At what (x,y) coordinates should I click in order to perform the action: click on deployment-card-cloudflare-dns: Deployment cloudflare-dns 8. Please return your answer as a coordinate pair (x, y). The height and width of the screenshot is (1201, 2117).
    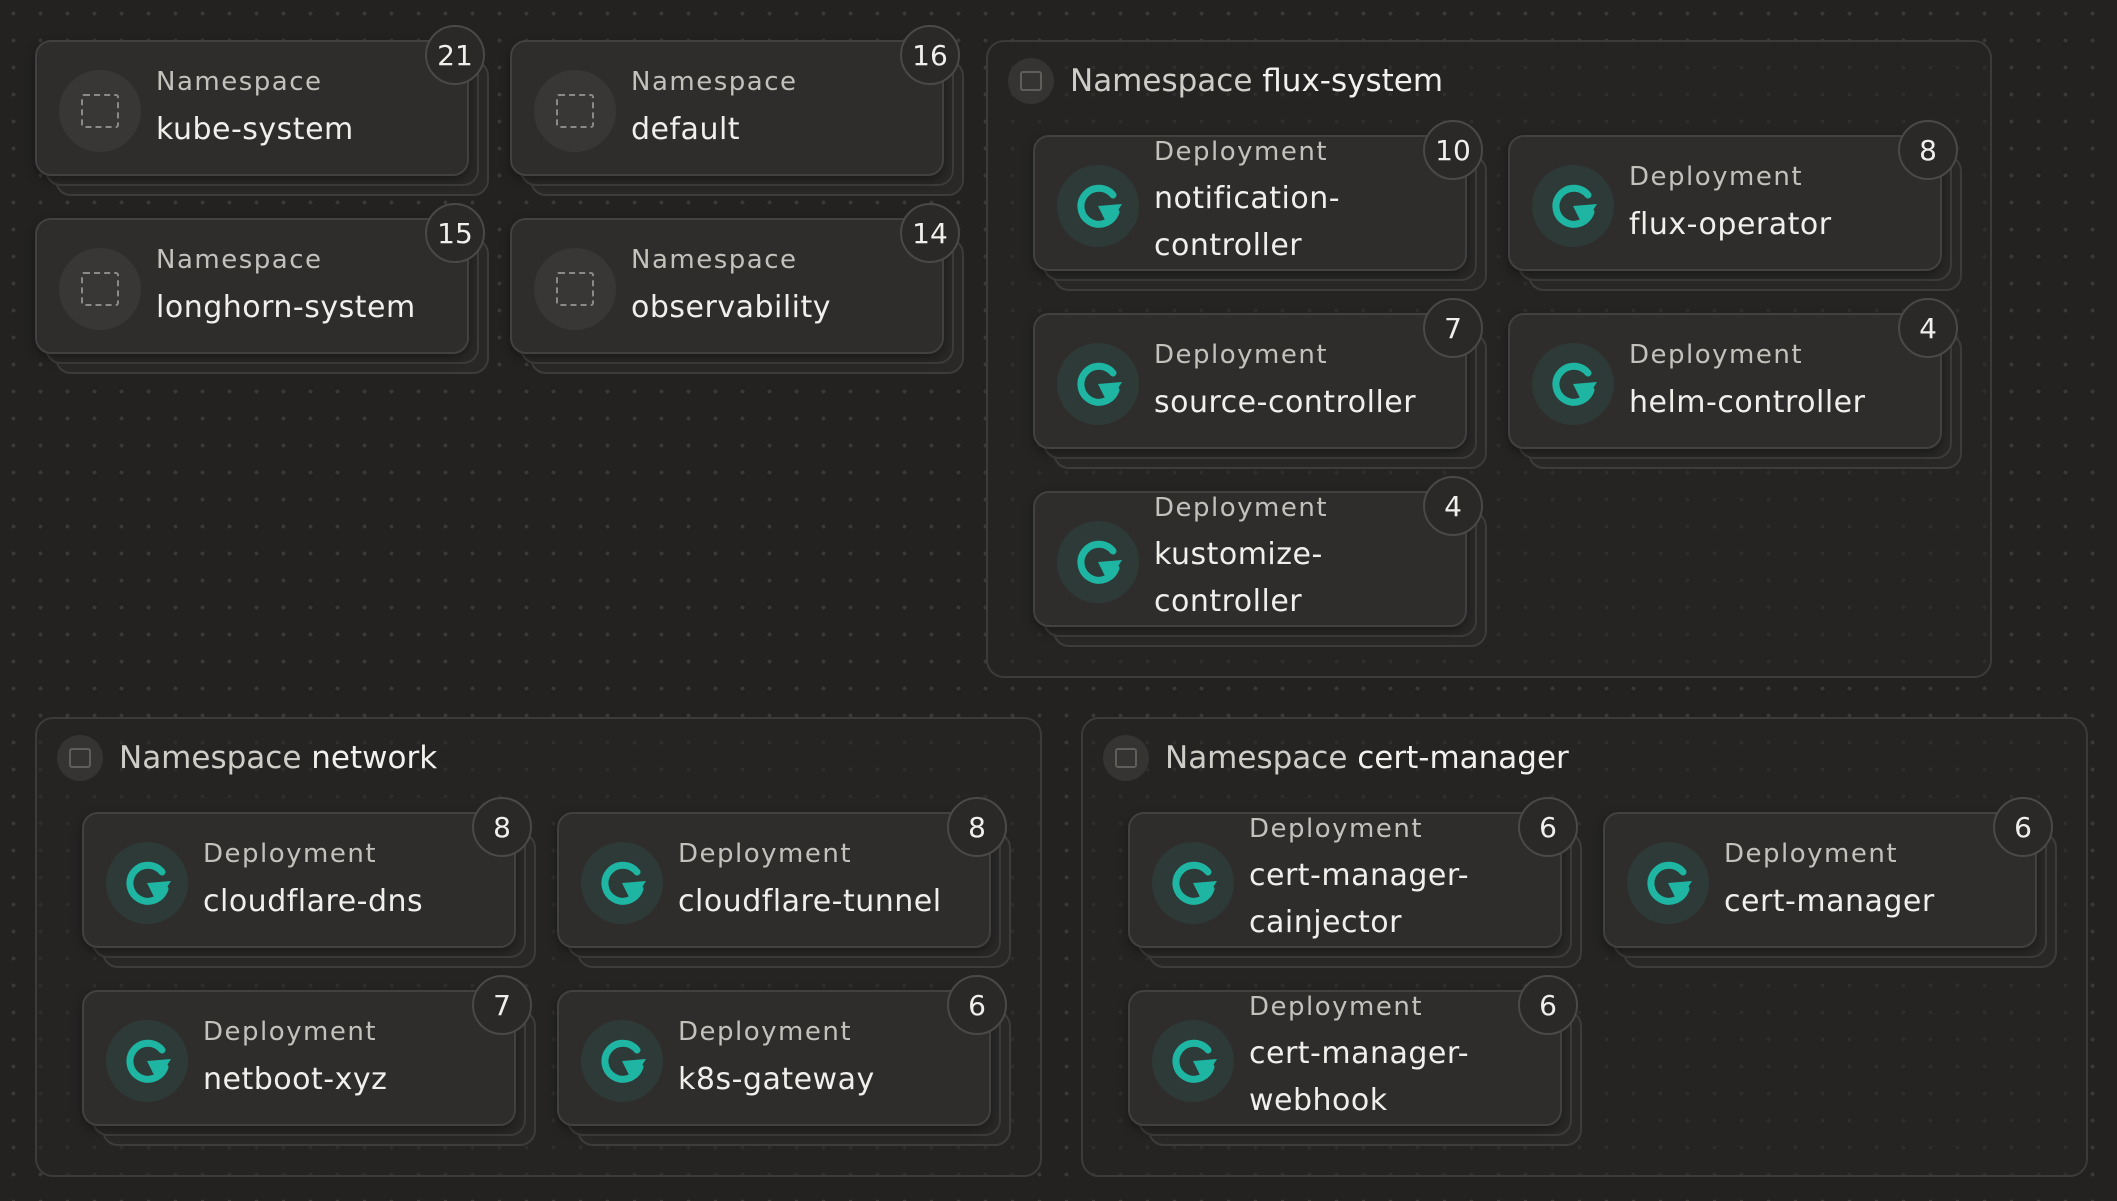
    Looking at the image, I should click on (309, 882).